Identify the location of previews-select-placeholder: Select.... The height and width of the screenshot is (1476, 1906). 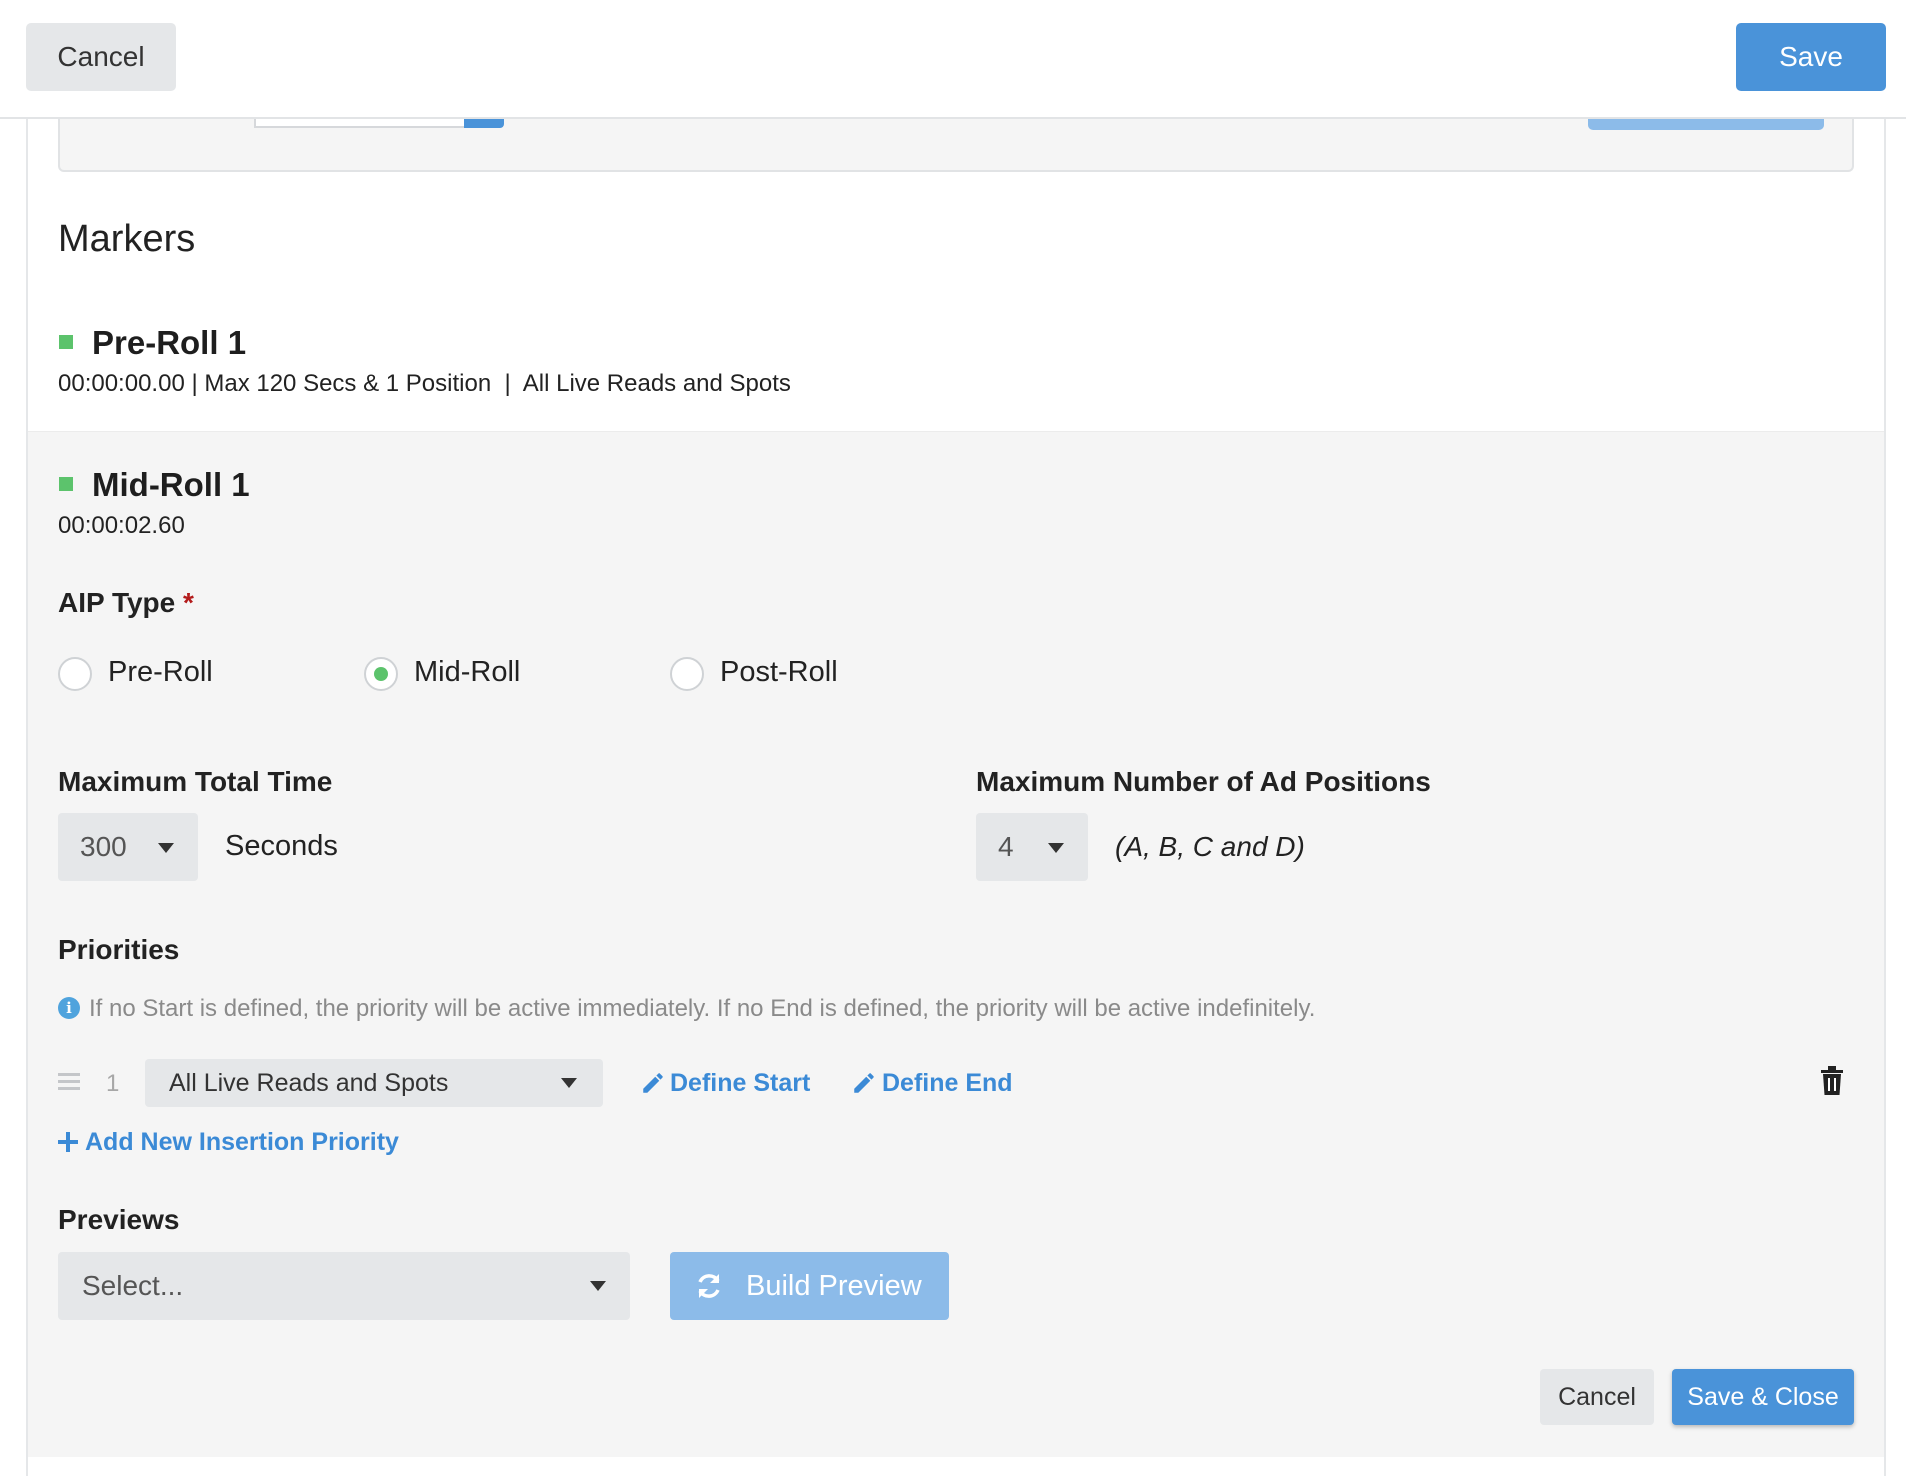
(133, 1285).